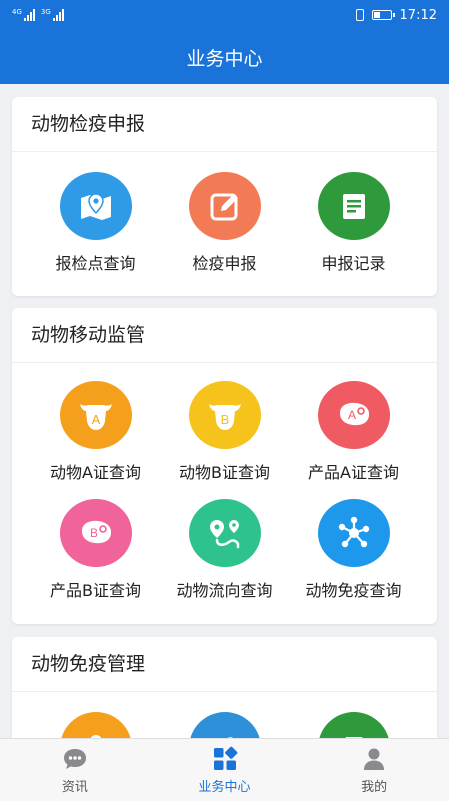 This screenshot has height=801, width=449. I want to click on user-icon, so click(374, 759).